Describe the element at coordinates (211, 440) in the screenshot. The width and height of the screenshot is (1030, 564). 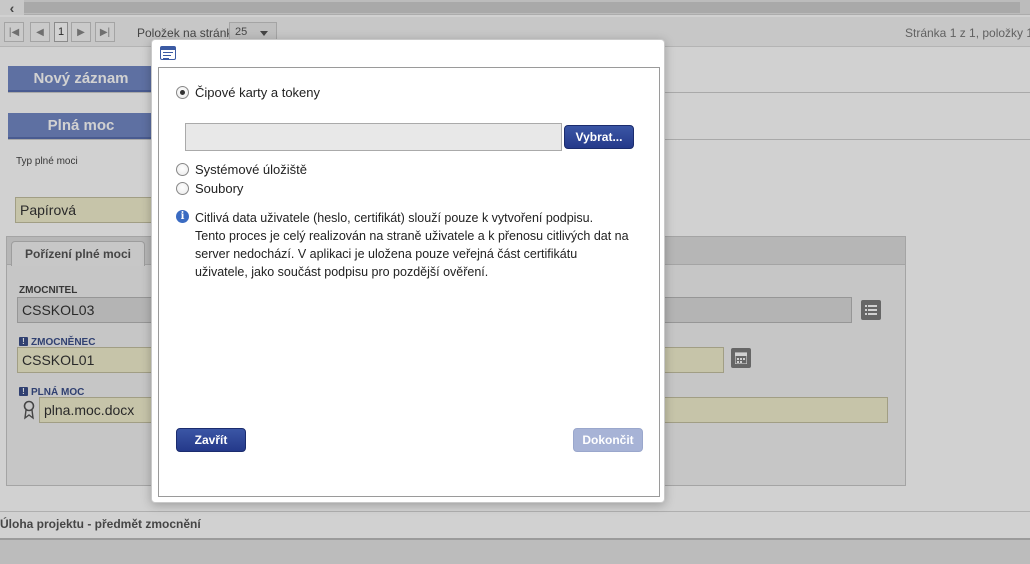
I see `close-button: Zavřít` at that location.